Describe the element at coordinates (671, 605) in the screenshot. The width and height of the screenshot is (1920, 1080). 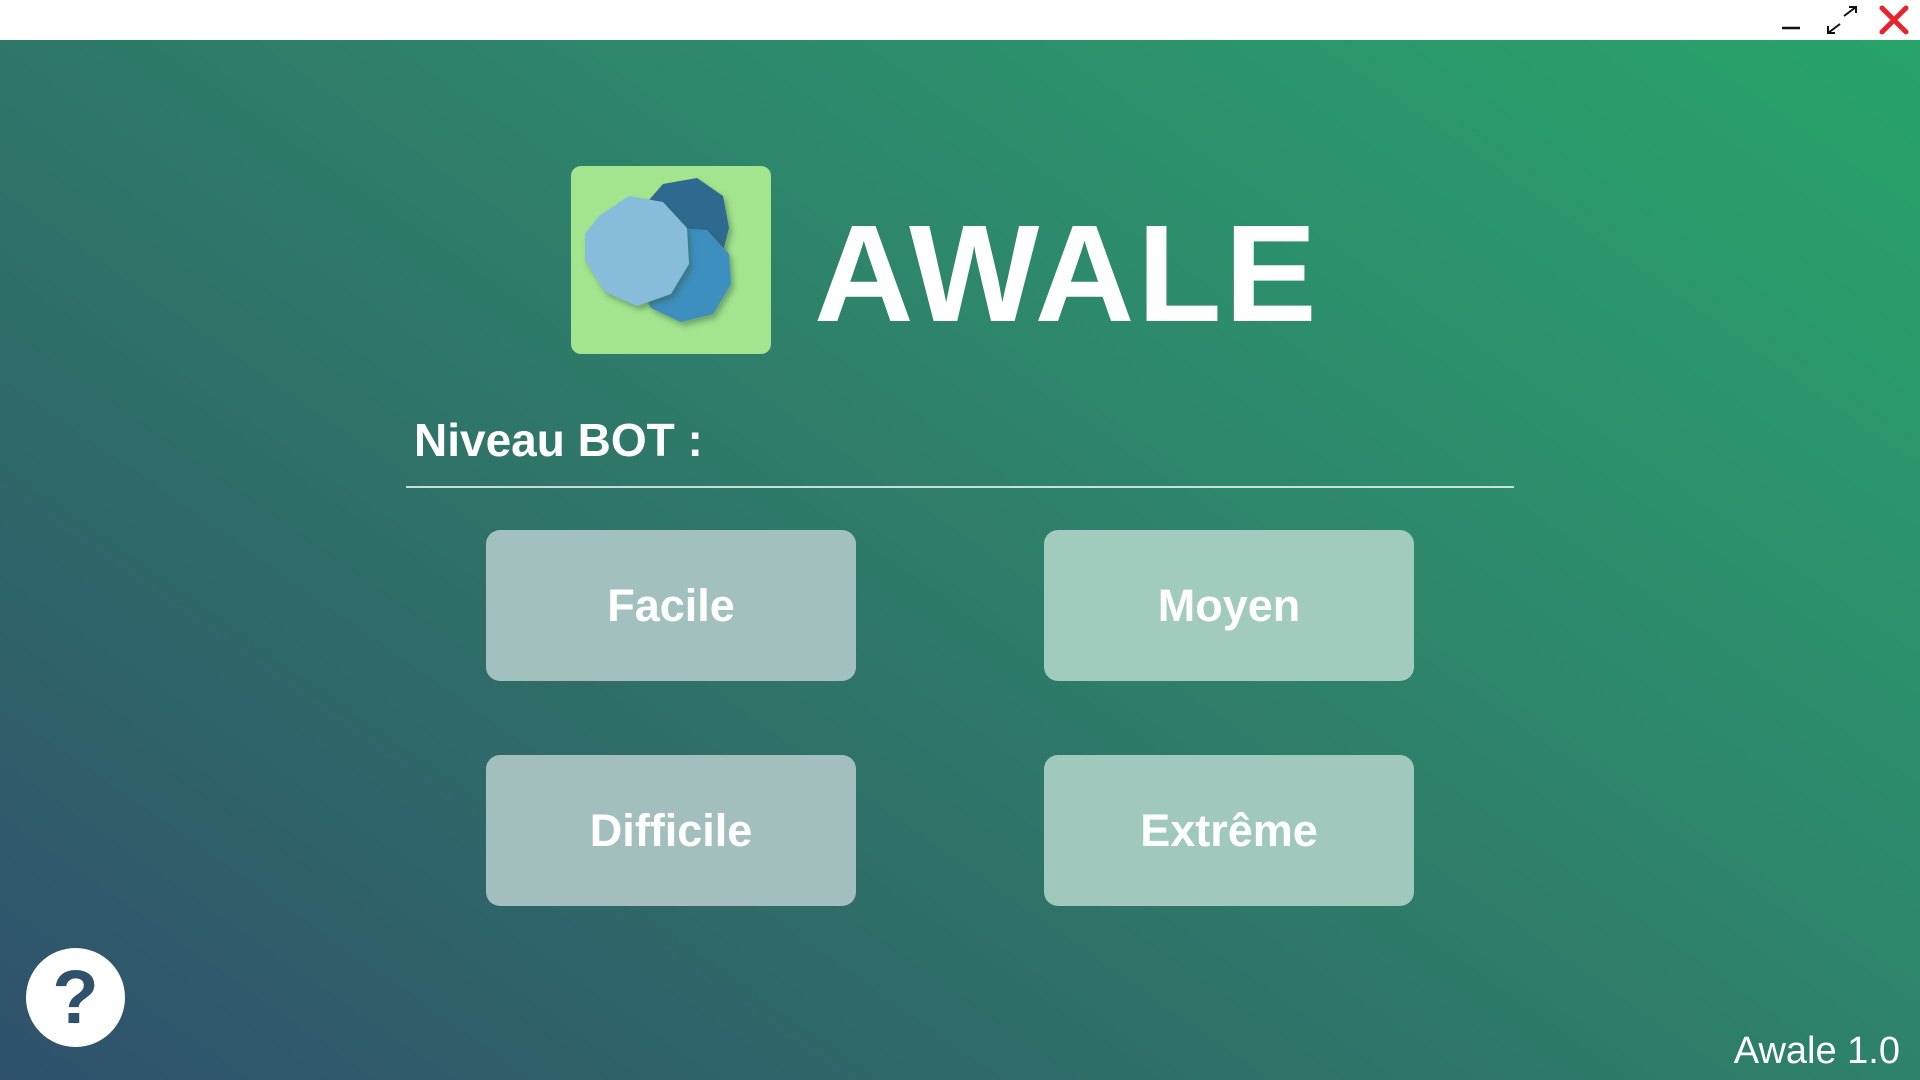
I see `level-easy-button: Facile` at that location.